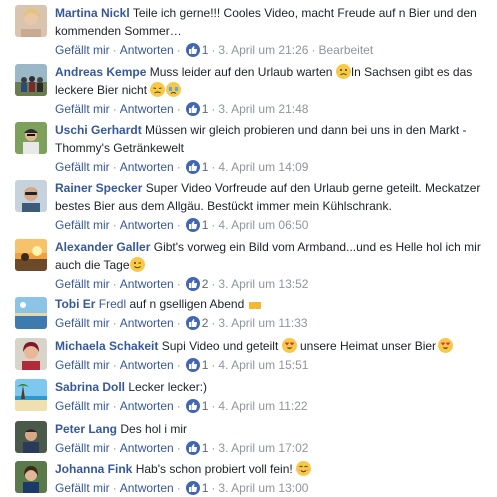  Describe the element at coordinates (100, 72) in the screenshot. I see `comment-author: Andreas Kempe` at that location.